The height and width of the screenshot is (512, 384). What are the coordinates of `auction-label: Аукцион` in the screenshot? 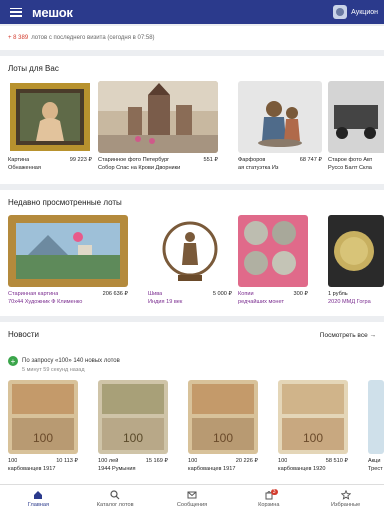 It's located at (364, 12).